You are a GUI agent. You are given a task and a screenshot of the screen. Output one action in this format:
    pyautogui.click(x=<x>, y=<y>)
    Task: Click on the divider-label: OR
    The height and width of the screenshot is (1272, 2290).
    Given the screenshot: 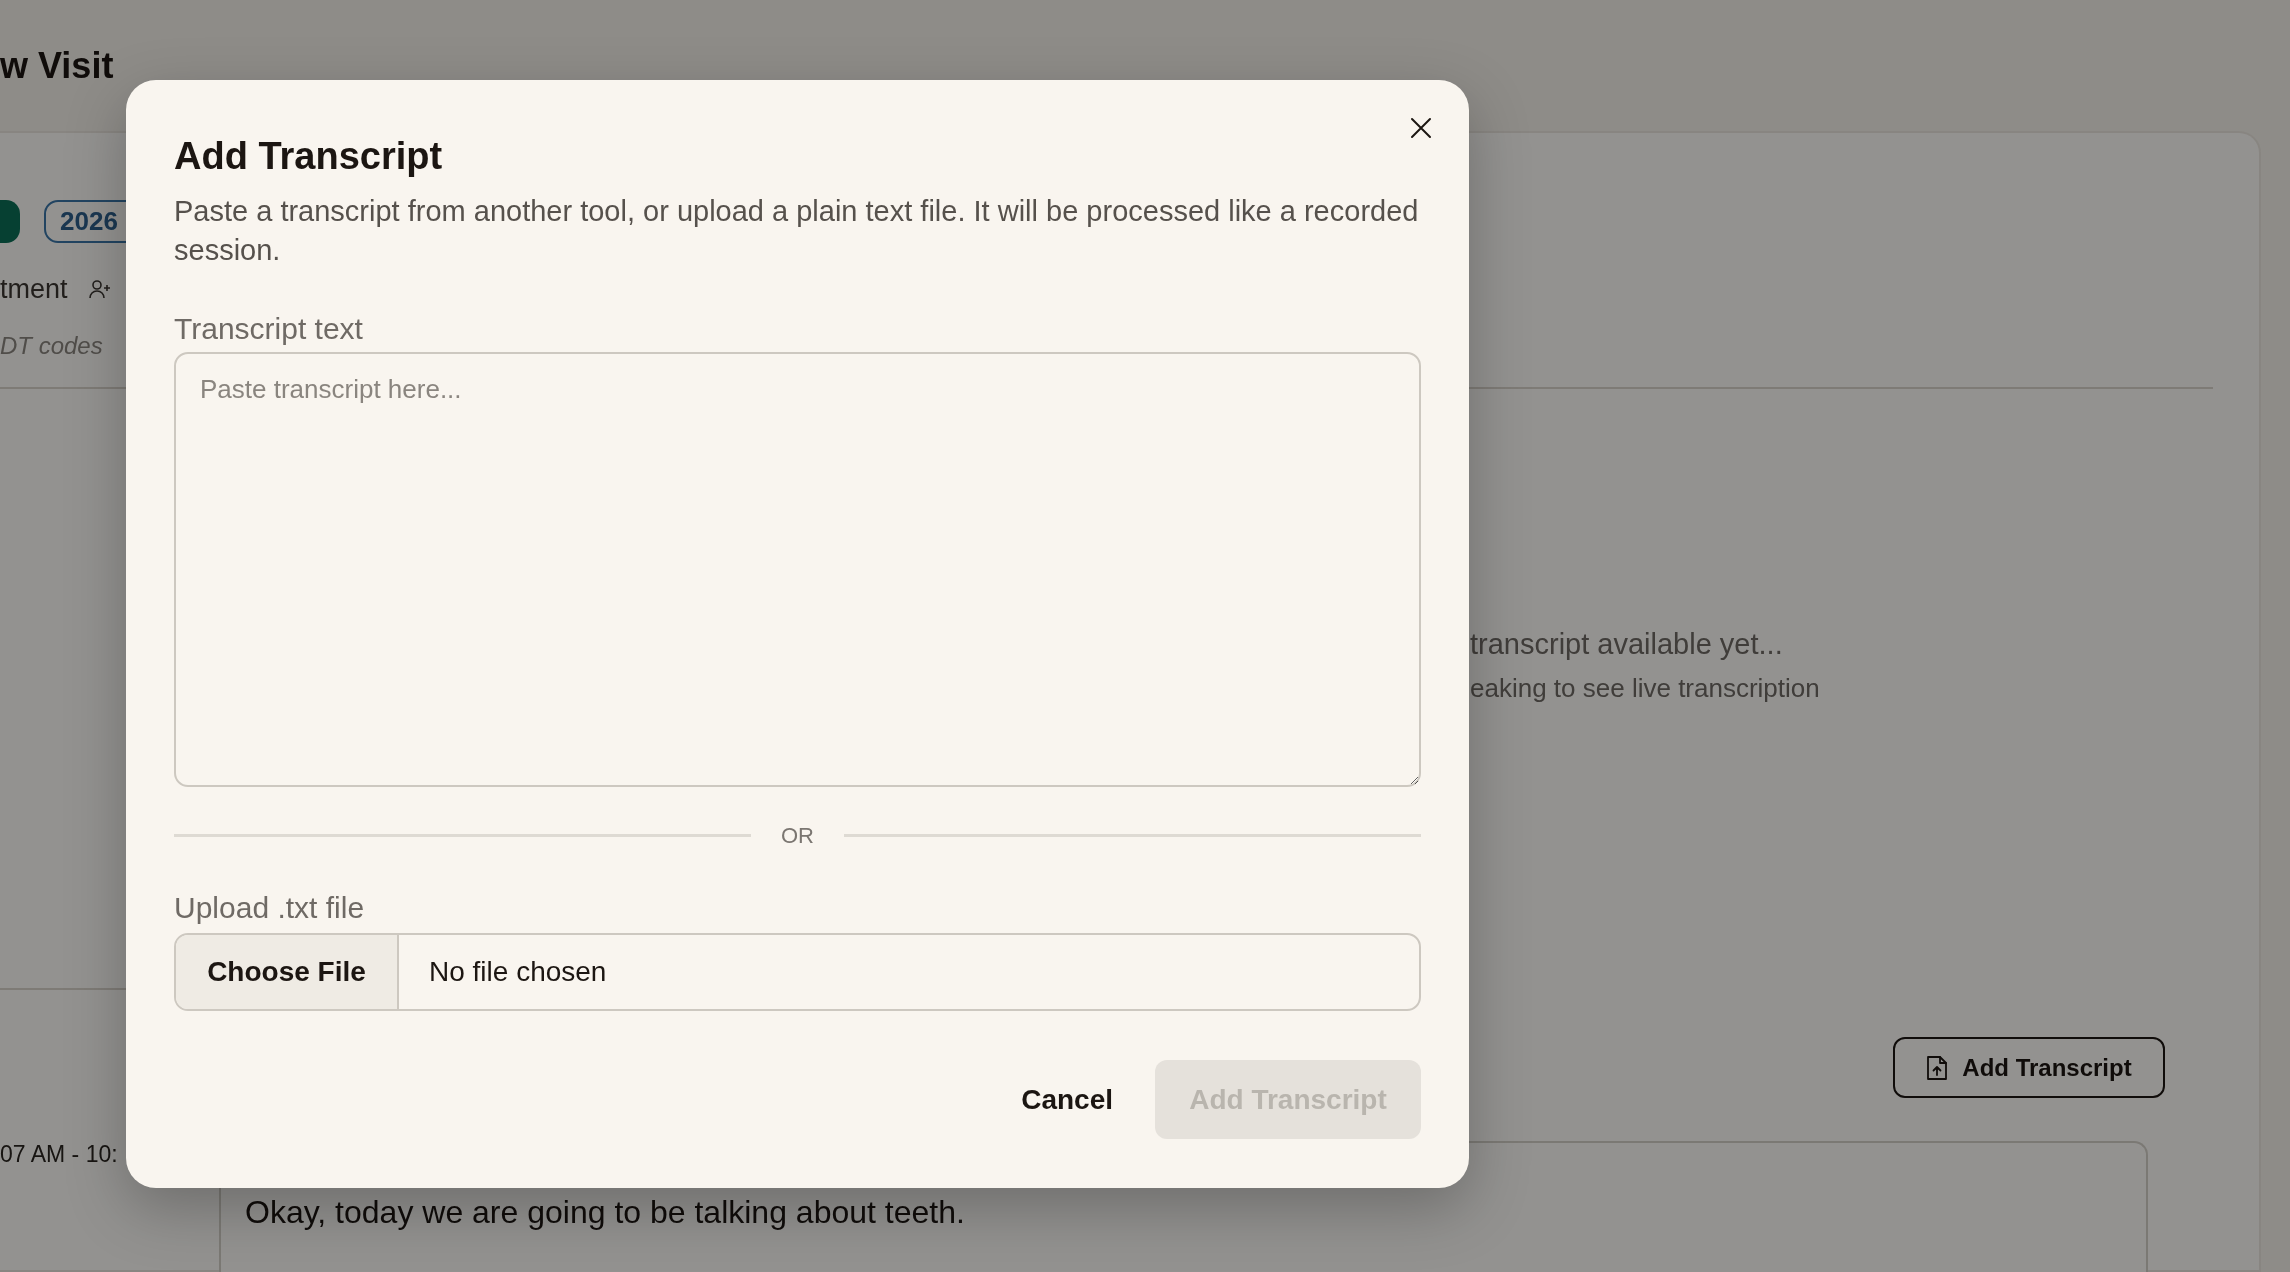 What is the action you would take?
    pyautogui.click(x=797, y=835)
    